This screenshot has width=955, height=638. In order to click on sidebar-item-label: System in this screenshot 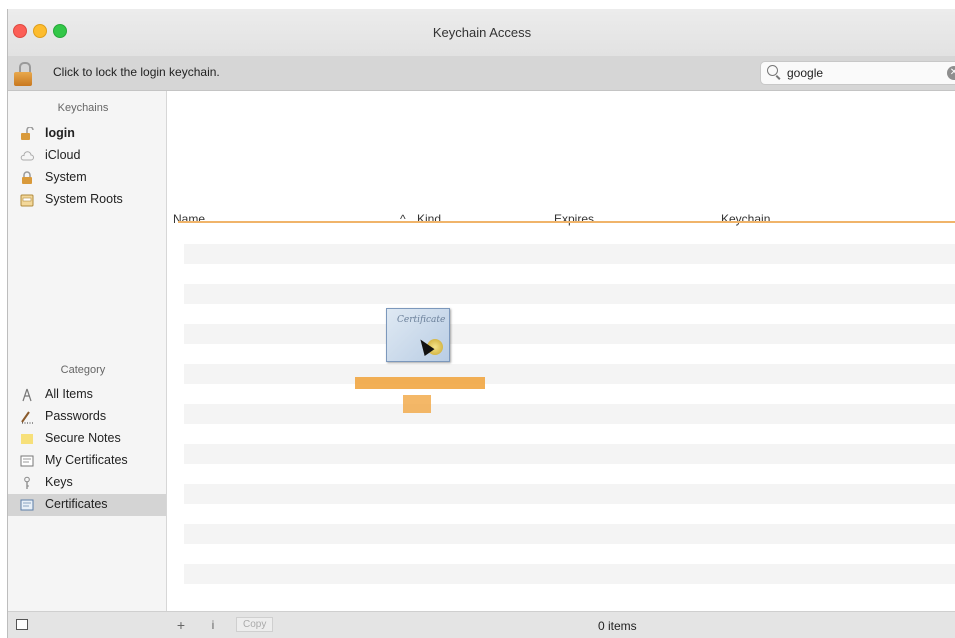, I will do `click(66, 177)`.